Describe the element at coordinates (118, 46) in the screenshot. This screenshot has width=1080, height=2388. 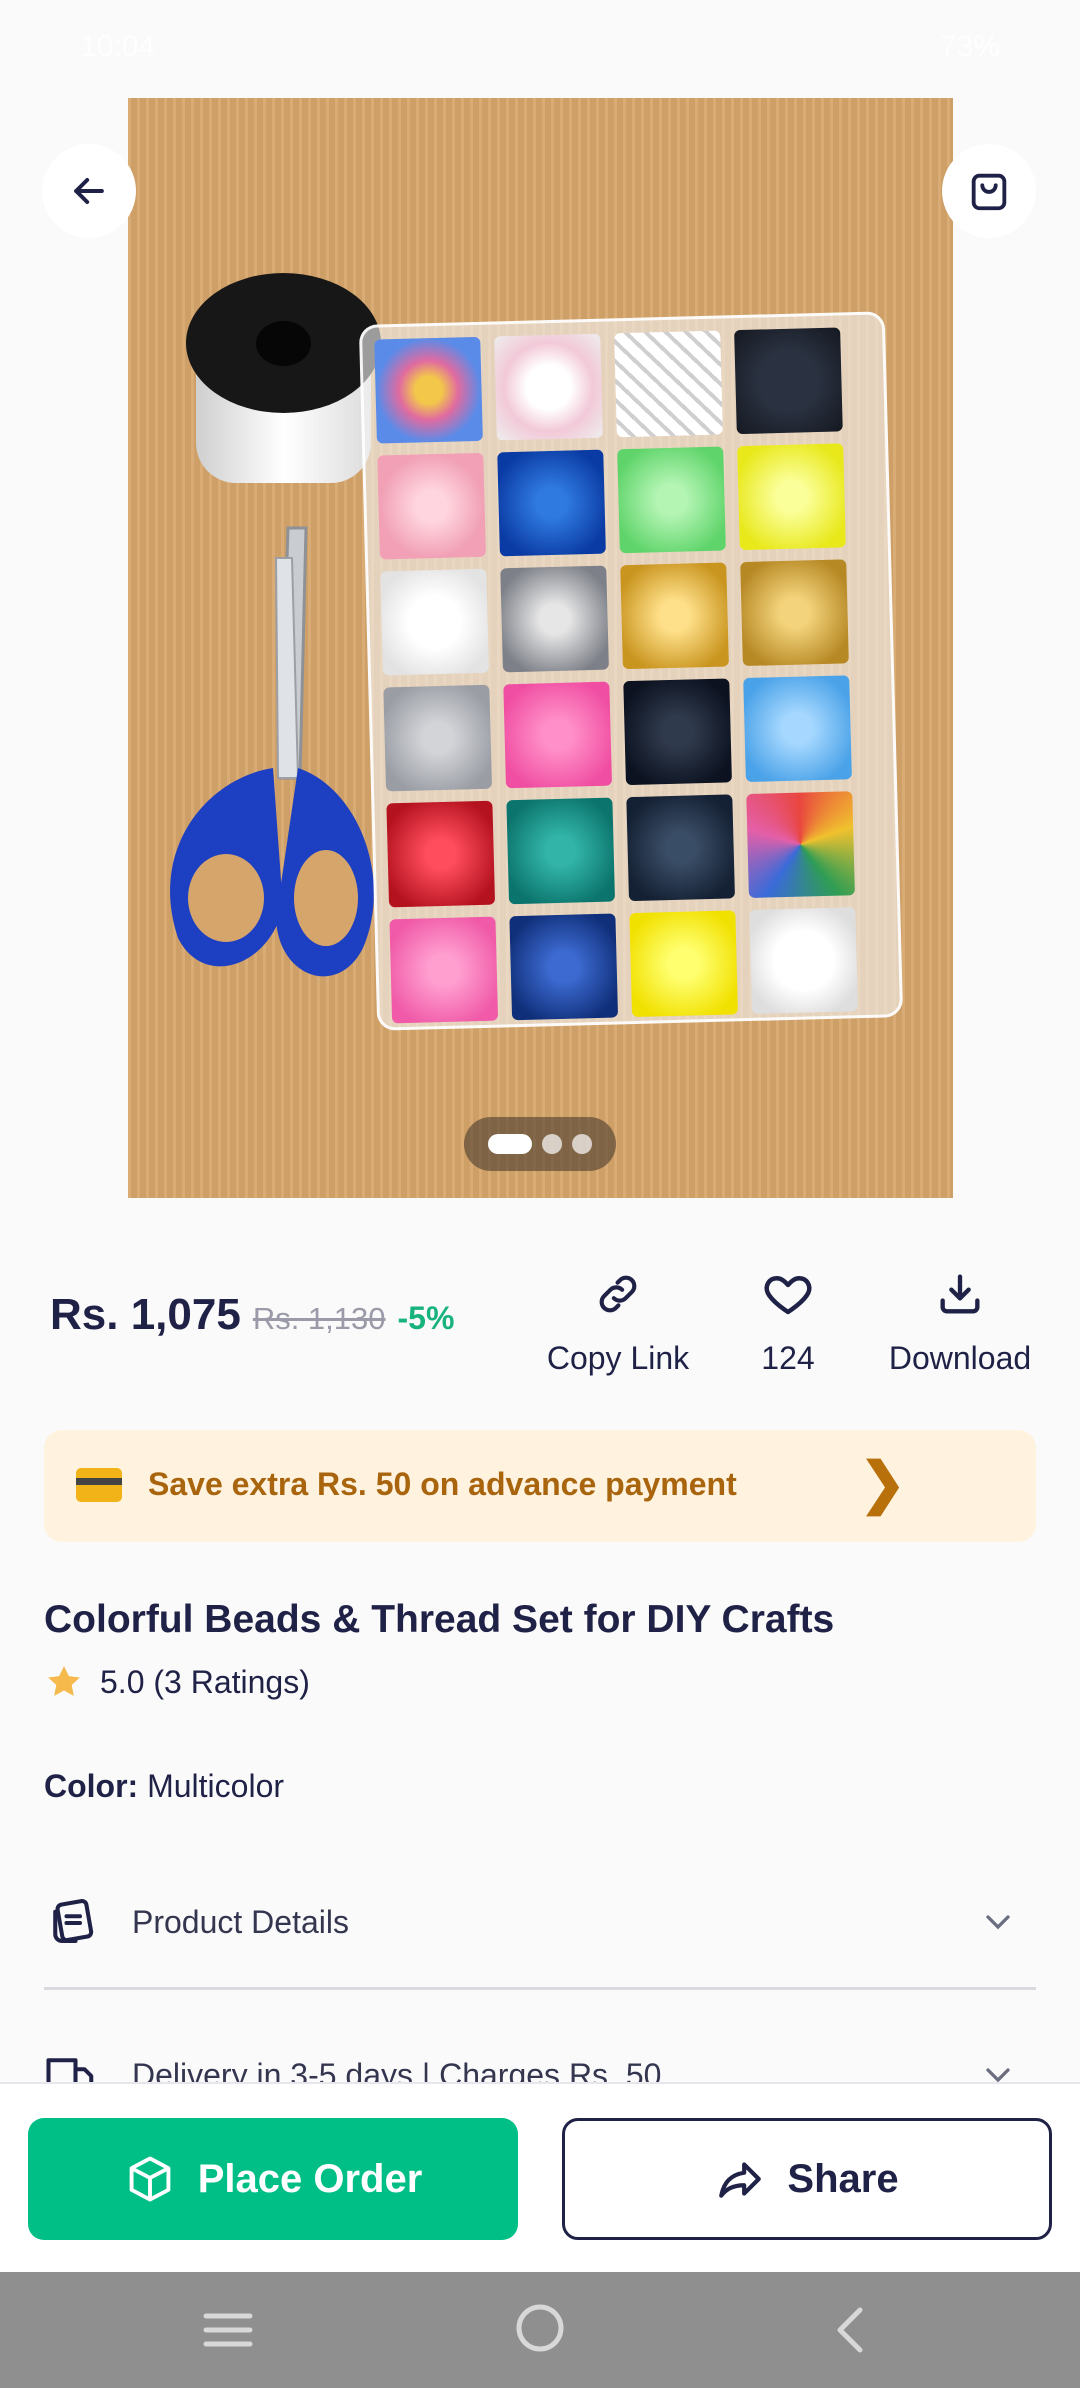
I see `status-time: 10:04` at that location.